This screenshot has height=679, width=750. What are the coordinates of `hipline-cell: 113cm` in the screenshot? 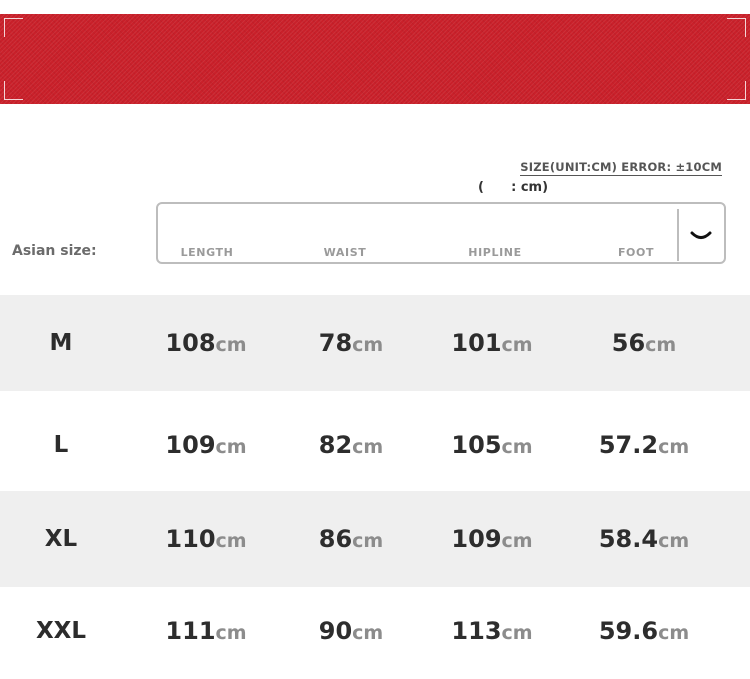 It's located at (491, 631).